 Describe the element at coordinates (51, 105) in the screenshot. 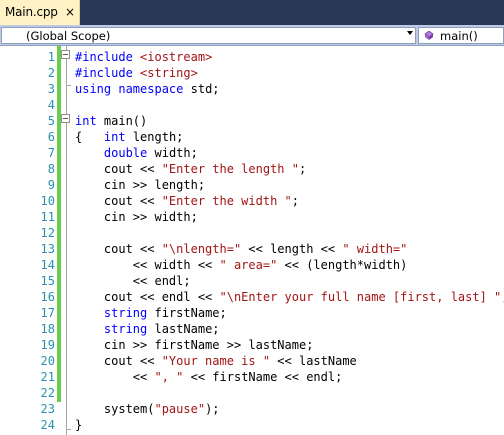

I see `line-number: 4` at that location.